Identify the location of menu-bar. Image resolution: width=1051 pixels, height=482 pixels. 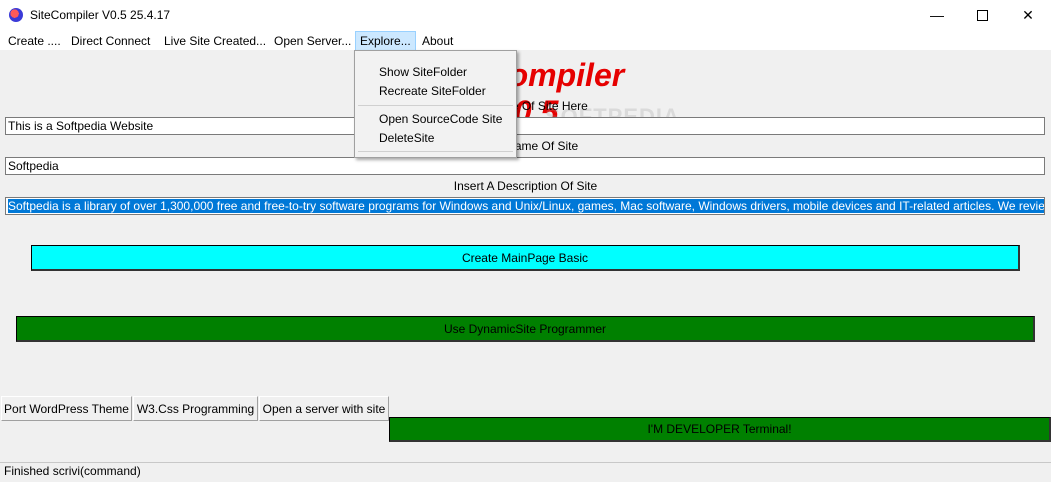
(525, 40).